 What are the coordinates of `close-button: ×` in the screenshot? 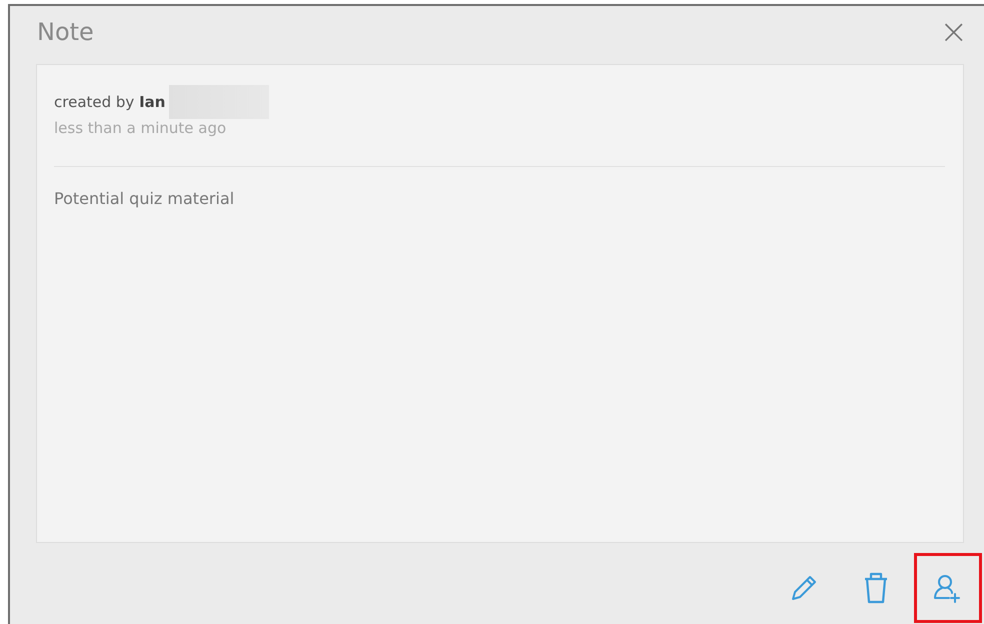 It's located at (954, 32).